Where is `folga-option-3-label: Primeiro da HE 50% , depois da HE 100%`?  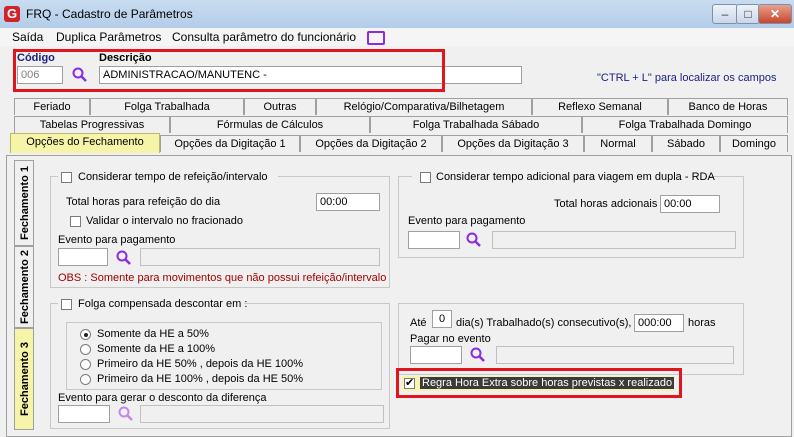
folga-option-3-label: Primeiro da HE 50% , depois da HE 100% is located at coordinates (200, 364).